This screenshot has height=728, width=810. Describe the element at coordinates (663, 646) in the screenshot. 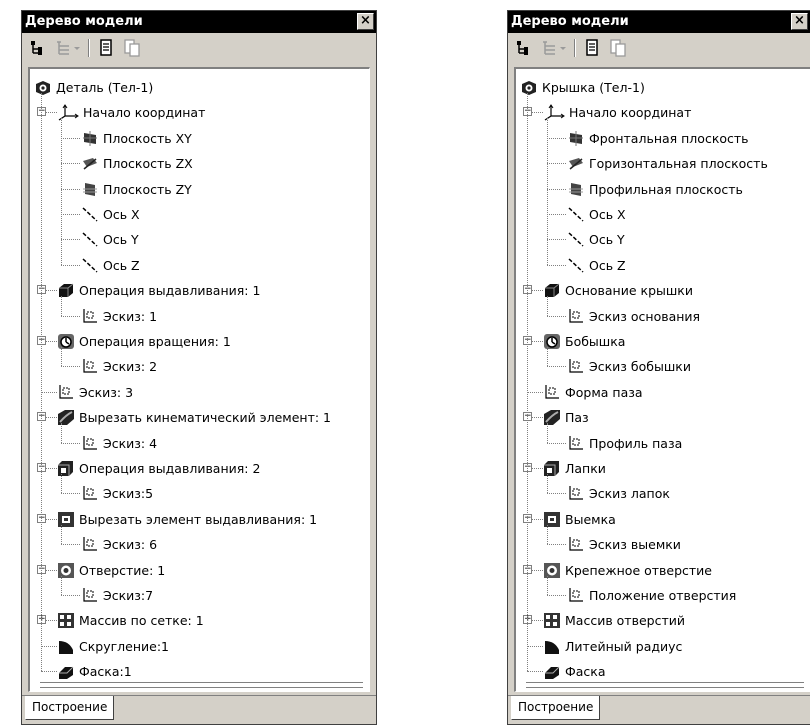

I see `tree-item: Литейный радиус` at that location.